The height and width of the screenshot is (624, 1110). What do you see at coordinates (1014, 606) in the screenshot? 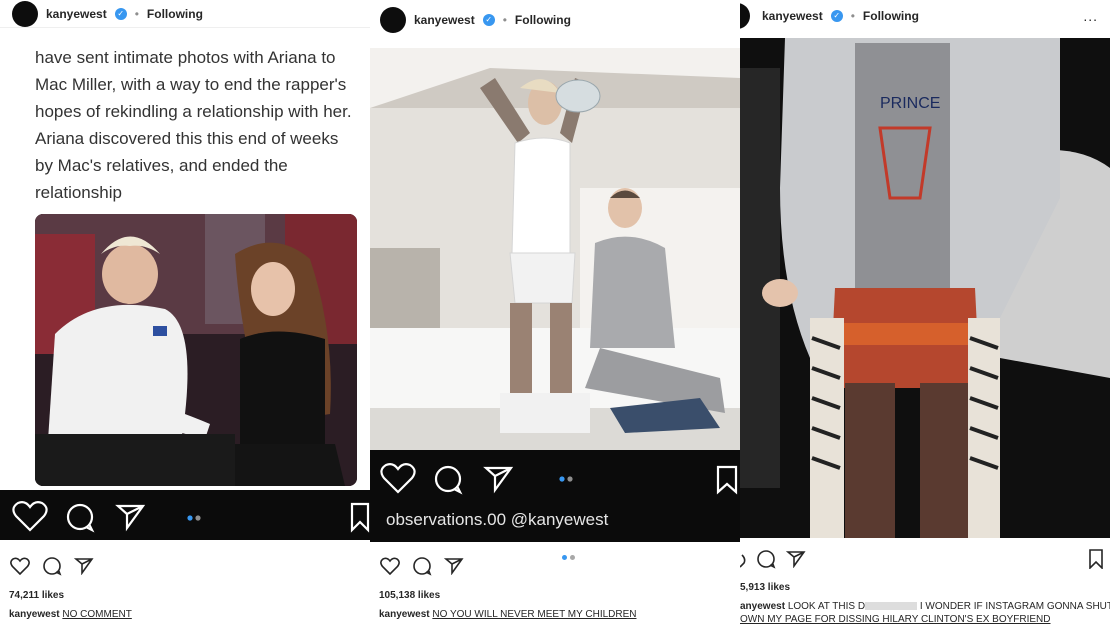
I see `caption-text: I WONDER IF INSTAGRAM GONNA SHUT` at bounding box center [1014, 606].